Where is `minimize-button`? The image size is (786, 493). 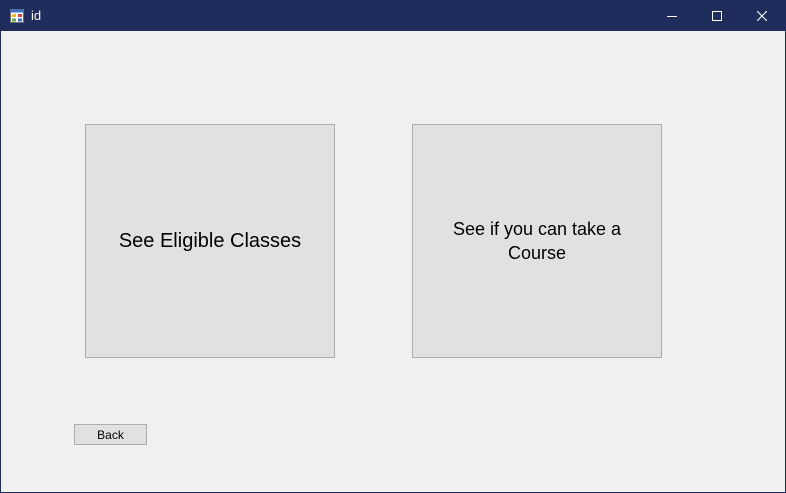 minimize-button is located at coordinates (672, 16).